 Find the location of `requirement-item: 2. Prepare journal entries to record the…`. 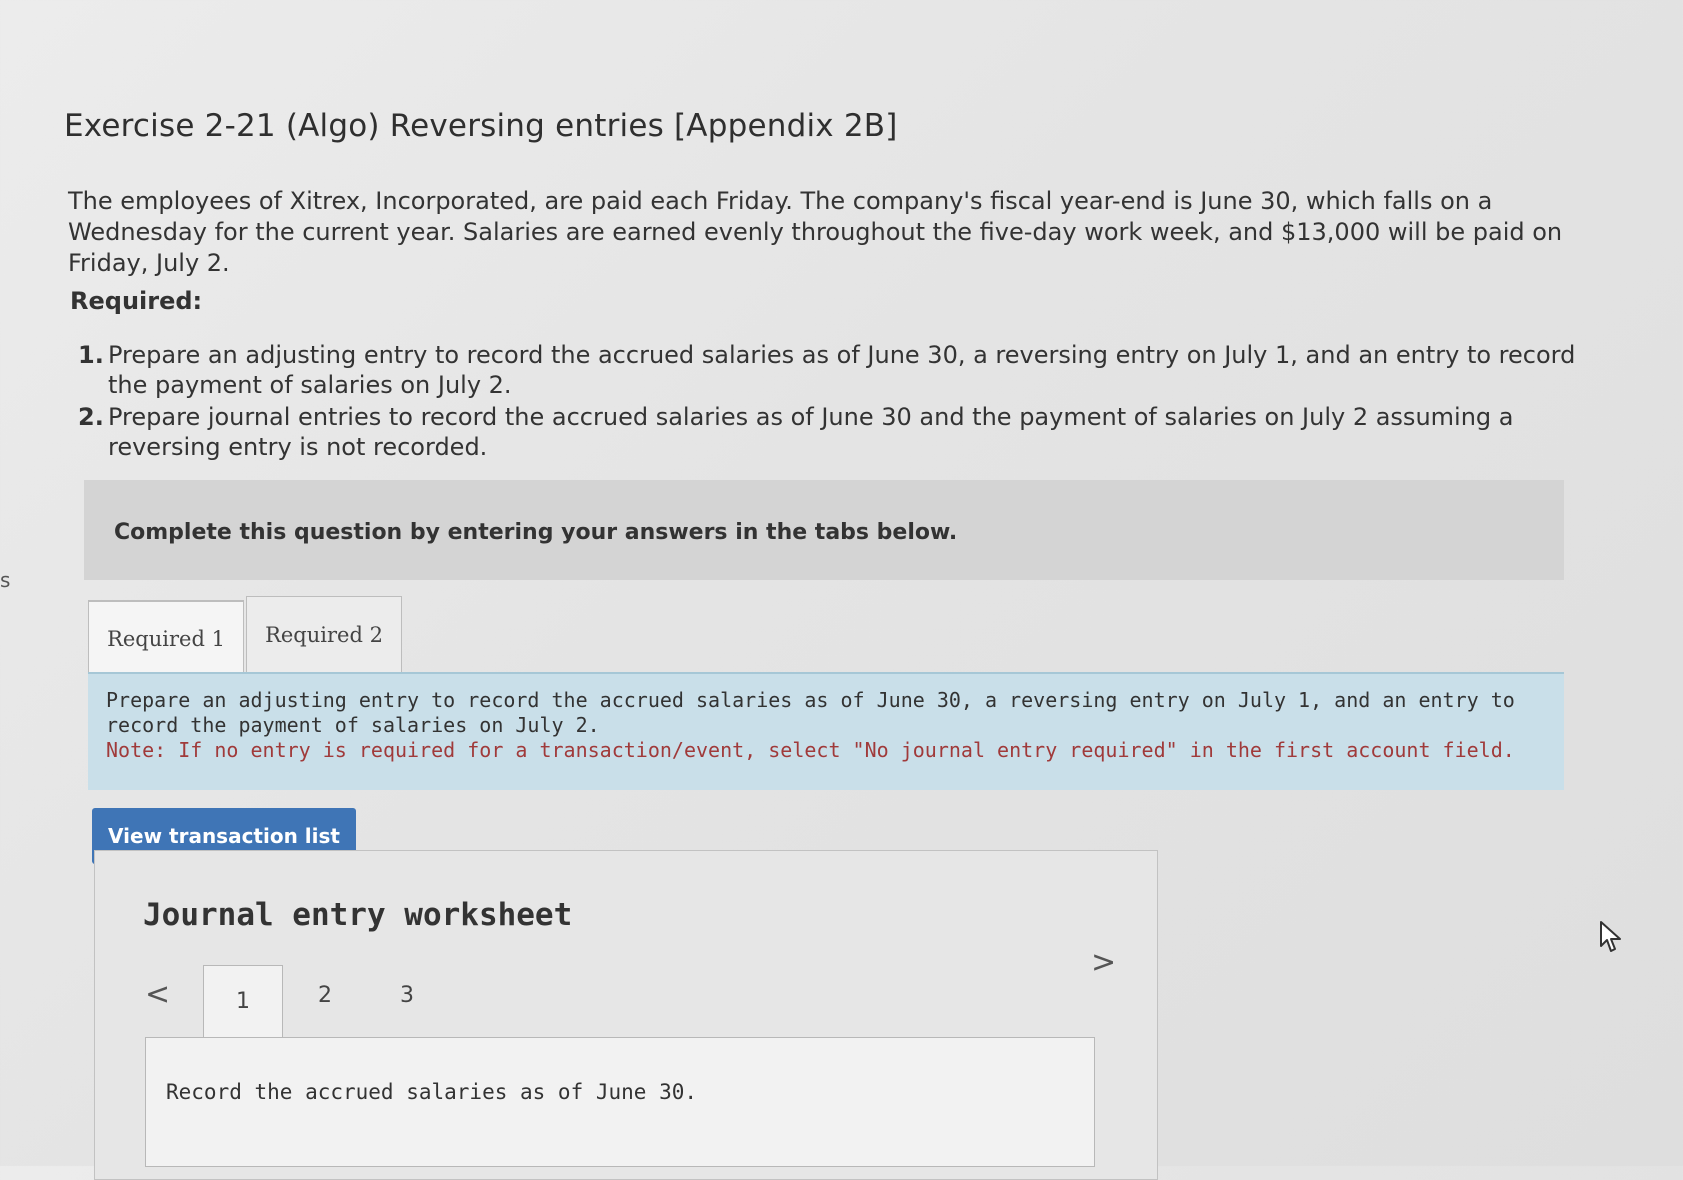

requirement-item: 2. Prepare journal entries to record the… is located at coordinates (828, 432).